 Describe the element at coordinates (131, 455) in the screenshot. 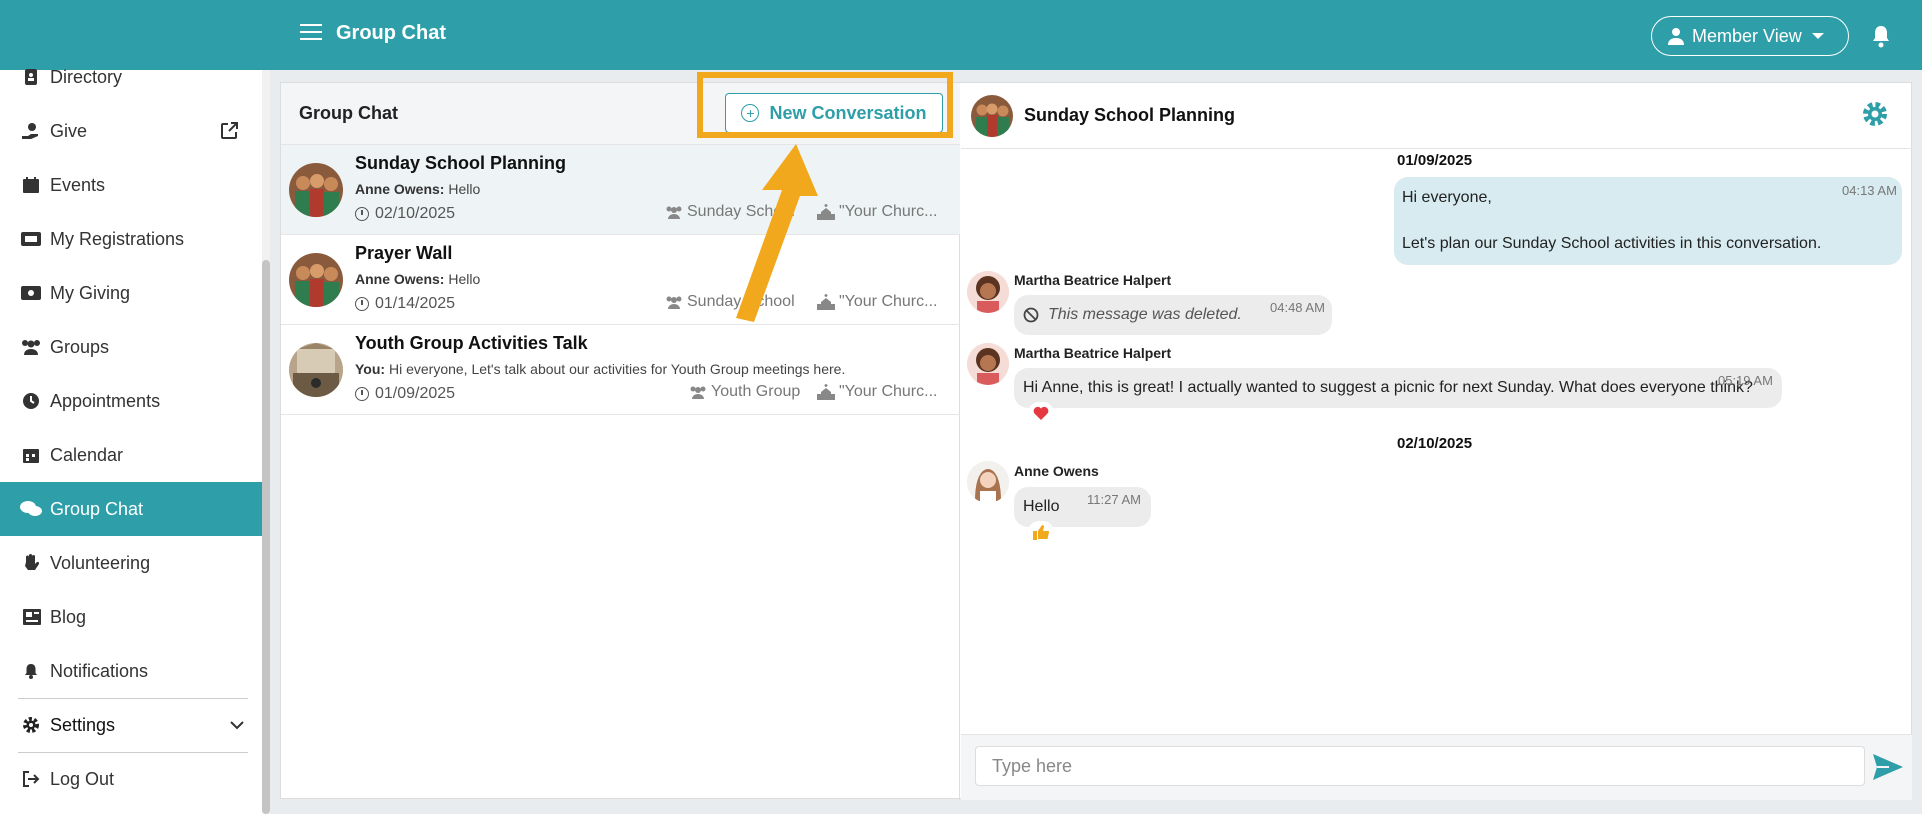

I see `sidebar-item-calendar: Calendar` at that location.